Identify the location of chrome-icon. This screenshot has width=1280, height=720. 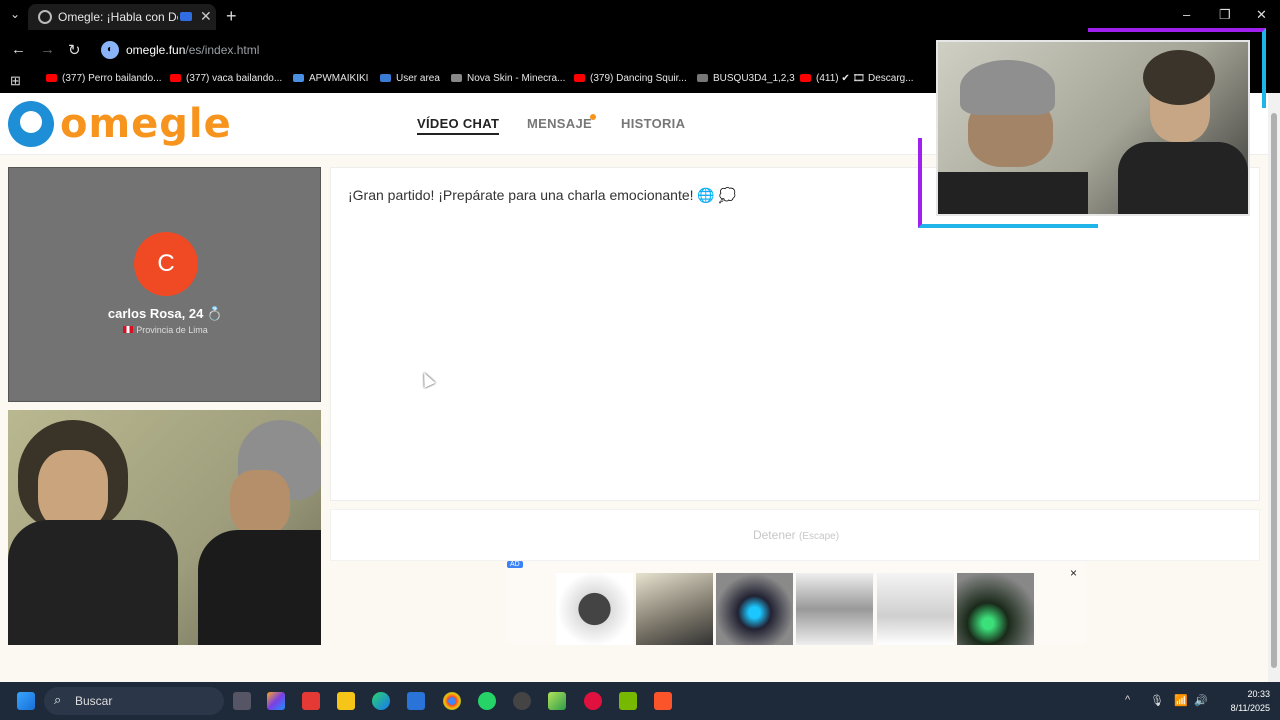
(452, 701).